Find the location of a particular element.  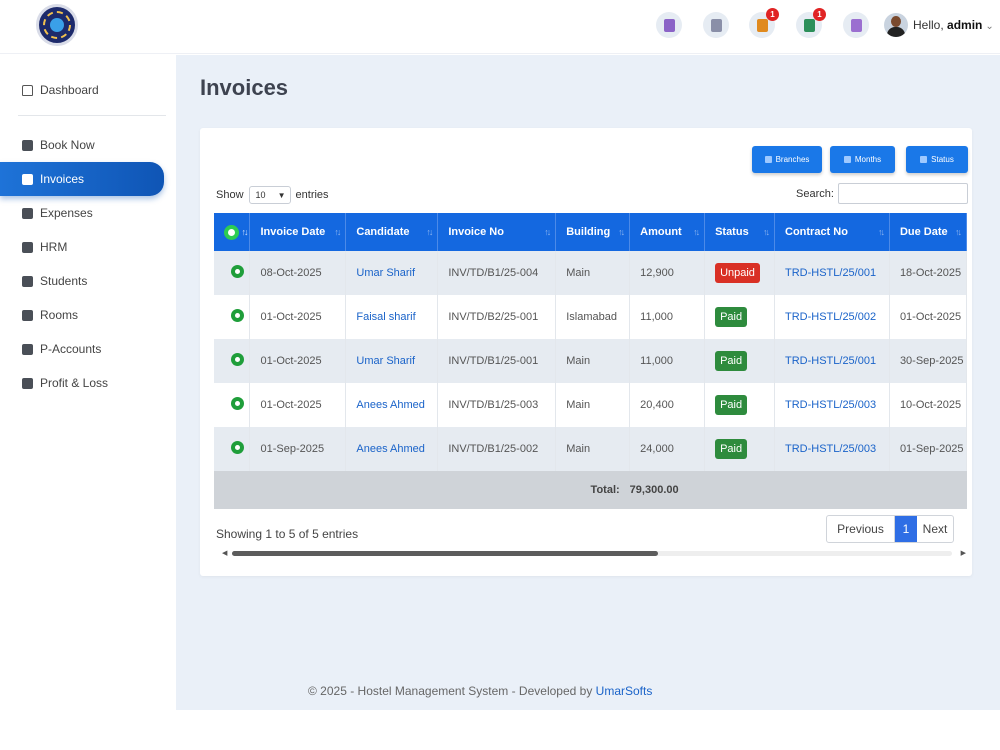

sidebar-item-book-now: Book Now is located at coordinates (82, 145).